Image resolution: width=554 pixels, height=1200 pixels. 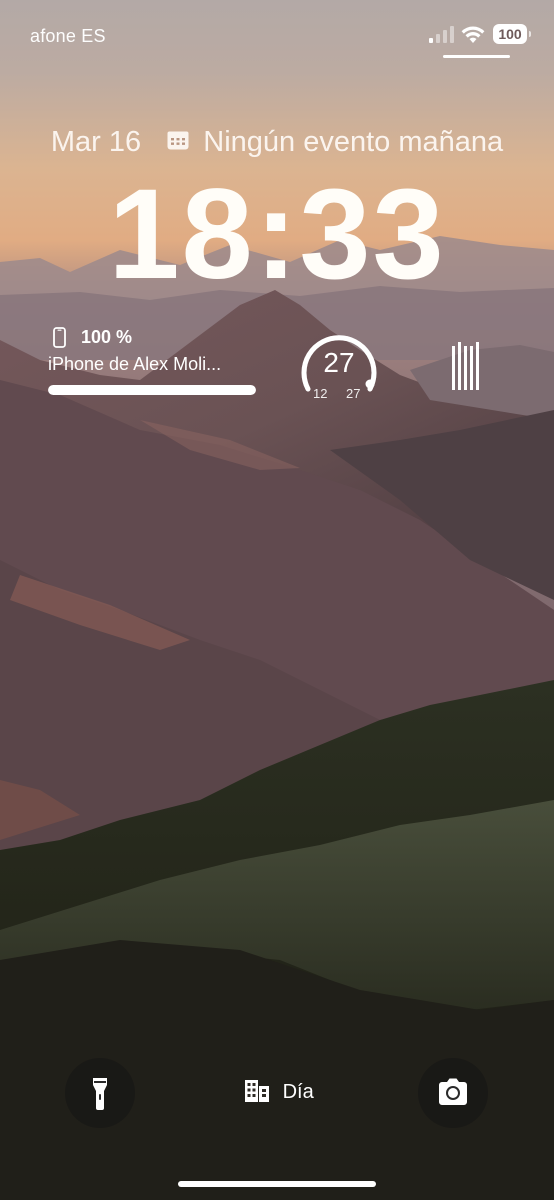 I want to click on iphone-icon, so click(x=59, y=337).